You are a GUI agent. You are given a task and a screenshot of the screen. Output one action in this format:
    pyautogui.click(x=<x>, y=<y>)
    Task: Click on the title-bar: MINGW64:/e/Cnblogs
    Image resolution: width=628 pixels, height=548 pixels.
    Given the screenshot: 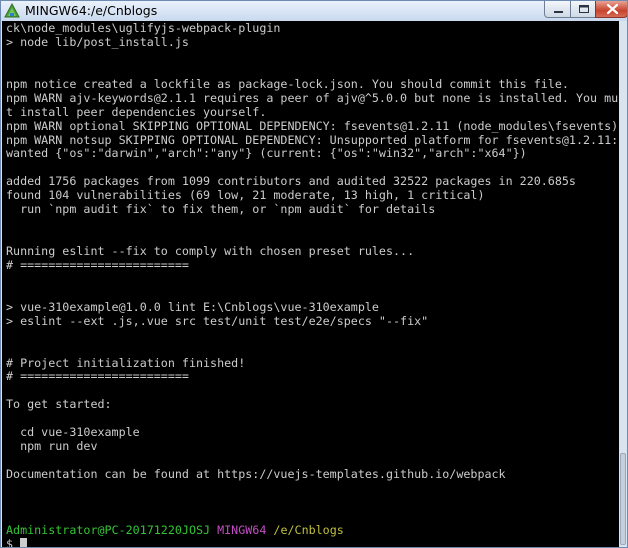 What is the action you would take?
    pyautogui.click(x=314, y=11)
    